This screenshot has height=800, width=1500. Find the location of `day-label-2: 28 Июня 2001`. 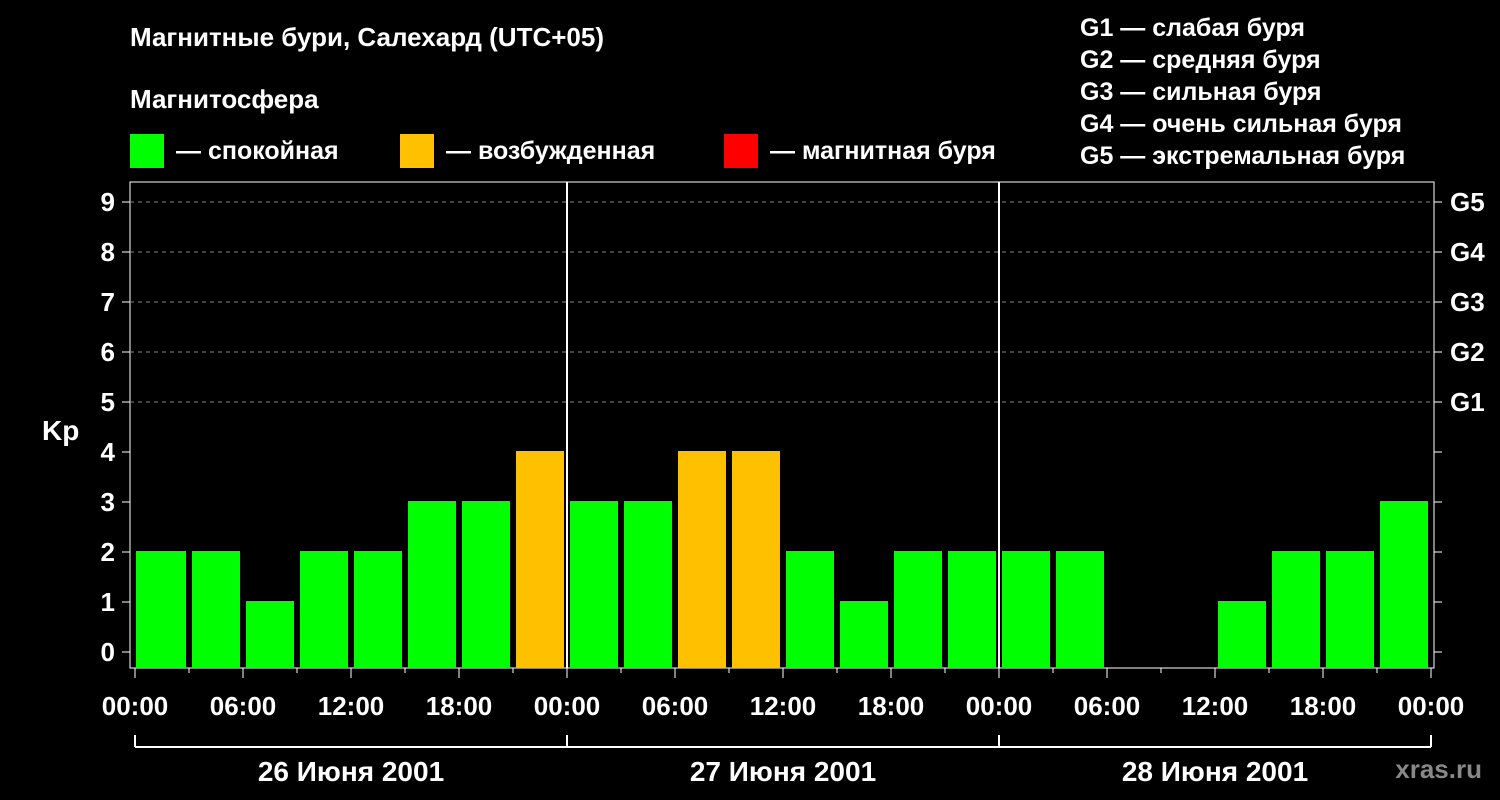

day-label-2: 28 Июня 2001 is located at coordinates (1215, 771).